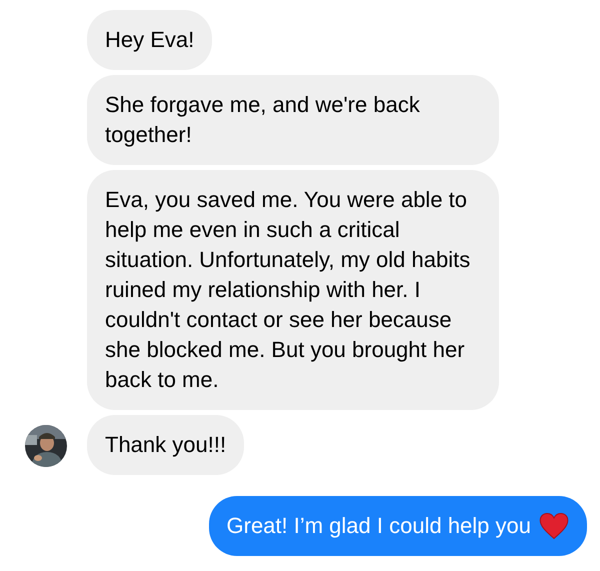 The image size is (600, 571). Describe the element at coordinates (149, 40) in the screenshot. I see `received-message: Hey Eva!` at that location.